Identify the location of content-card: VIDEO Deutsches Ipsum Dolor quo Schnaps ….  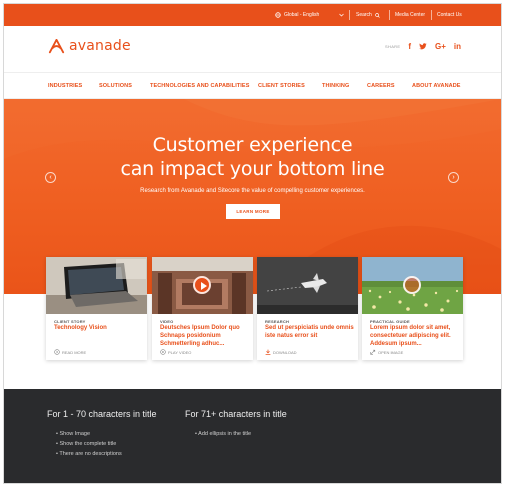
(202, 308).